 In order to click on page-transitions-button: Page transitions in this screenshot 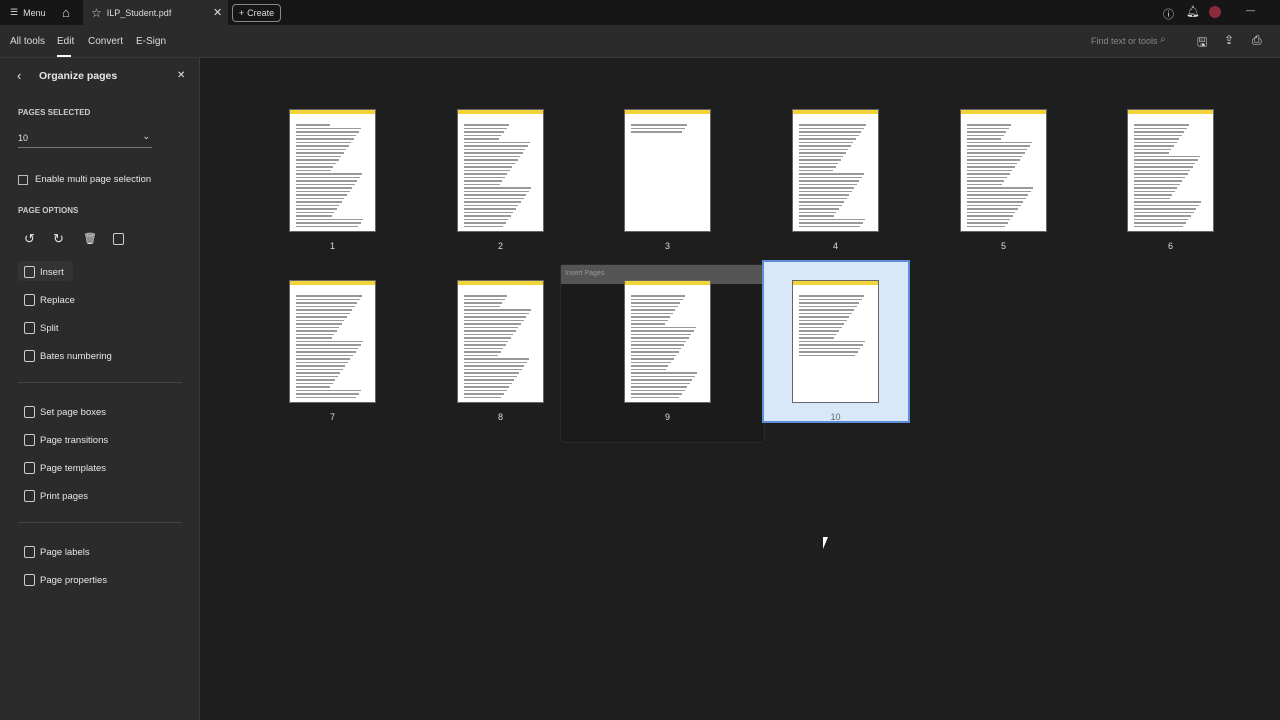, I will do `click(66, 440)`.